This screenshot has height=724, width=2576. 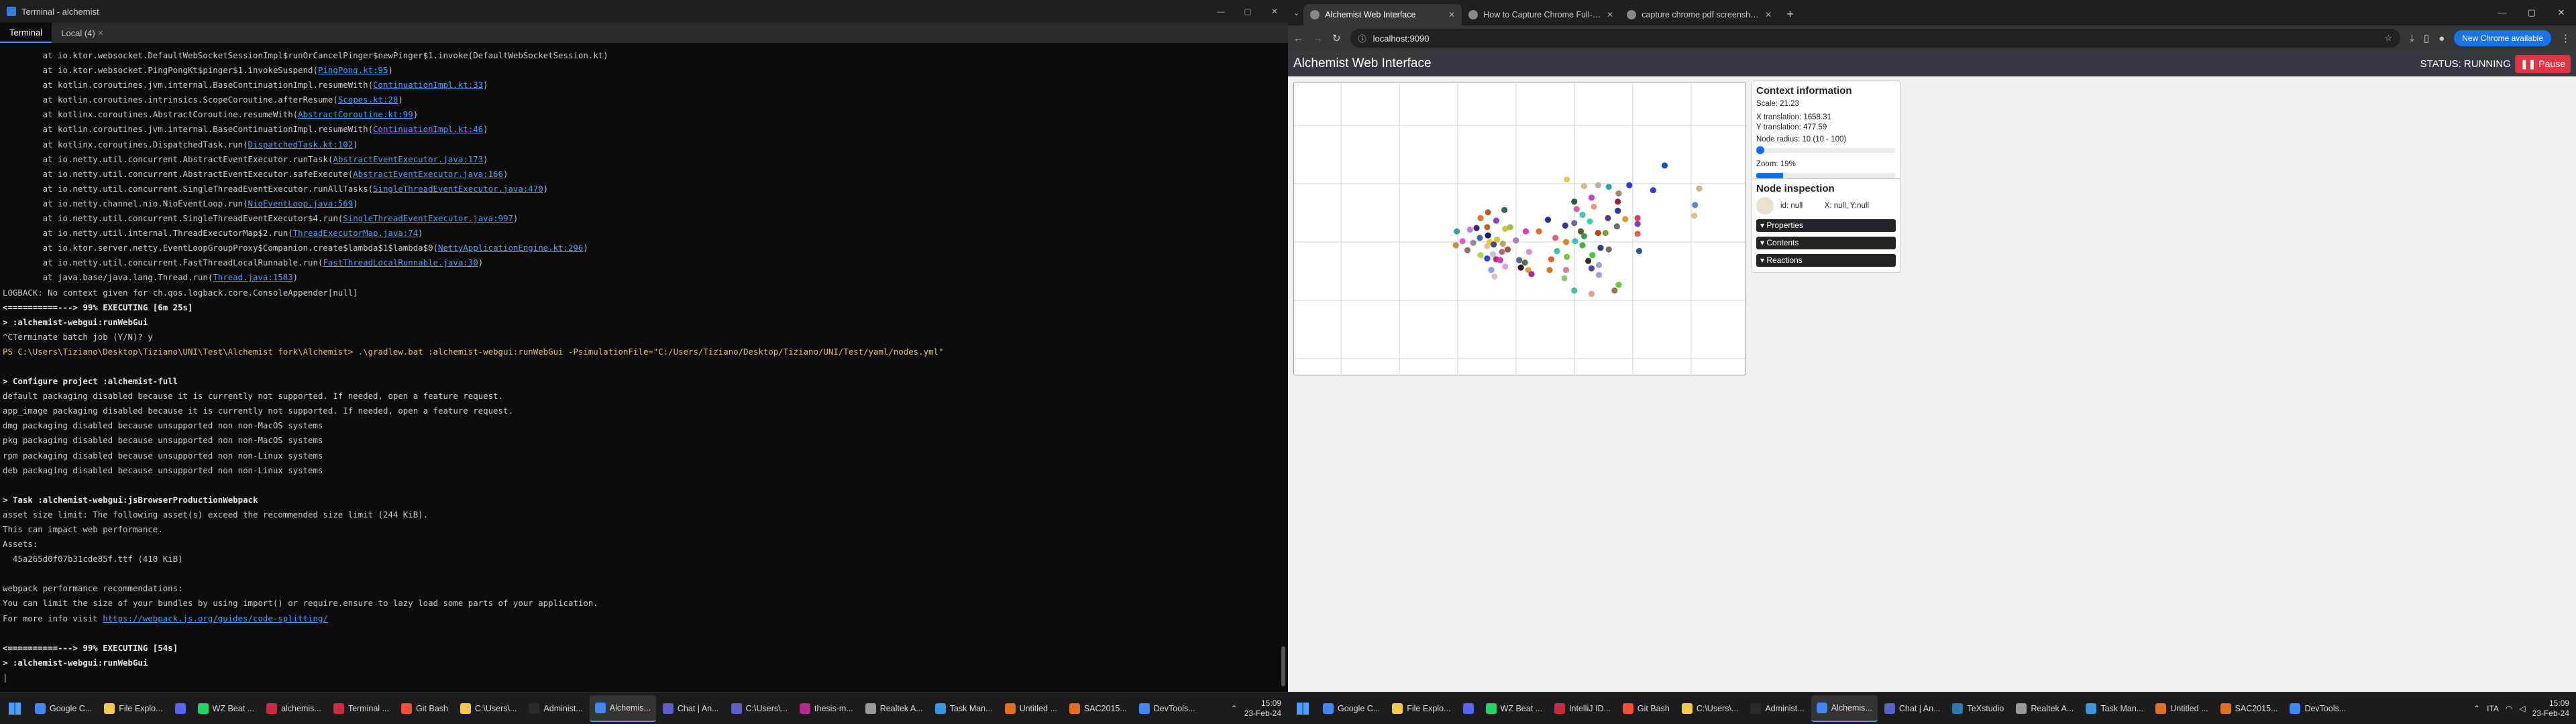 What do you see at coordinates (1451, 14) in the screenshot?
I see `close-tab-icon: ✕` at bounding box center [1451, 14].